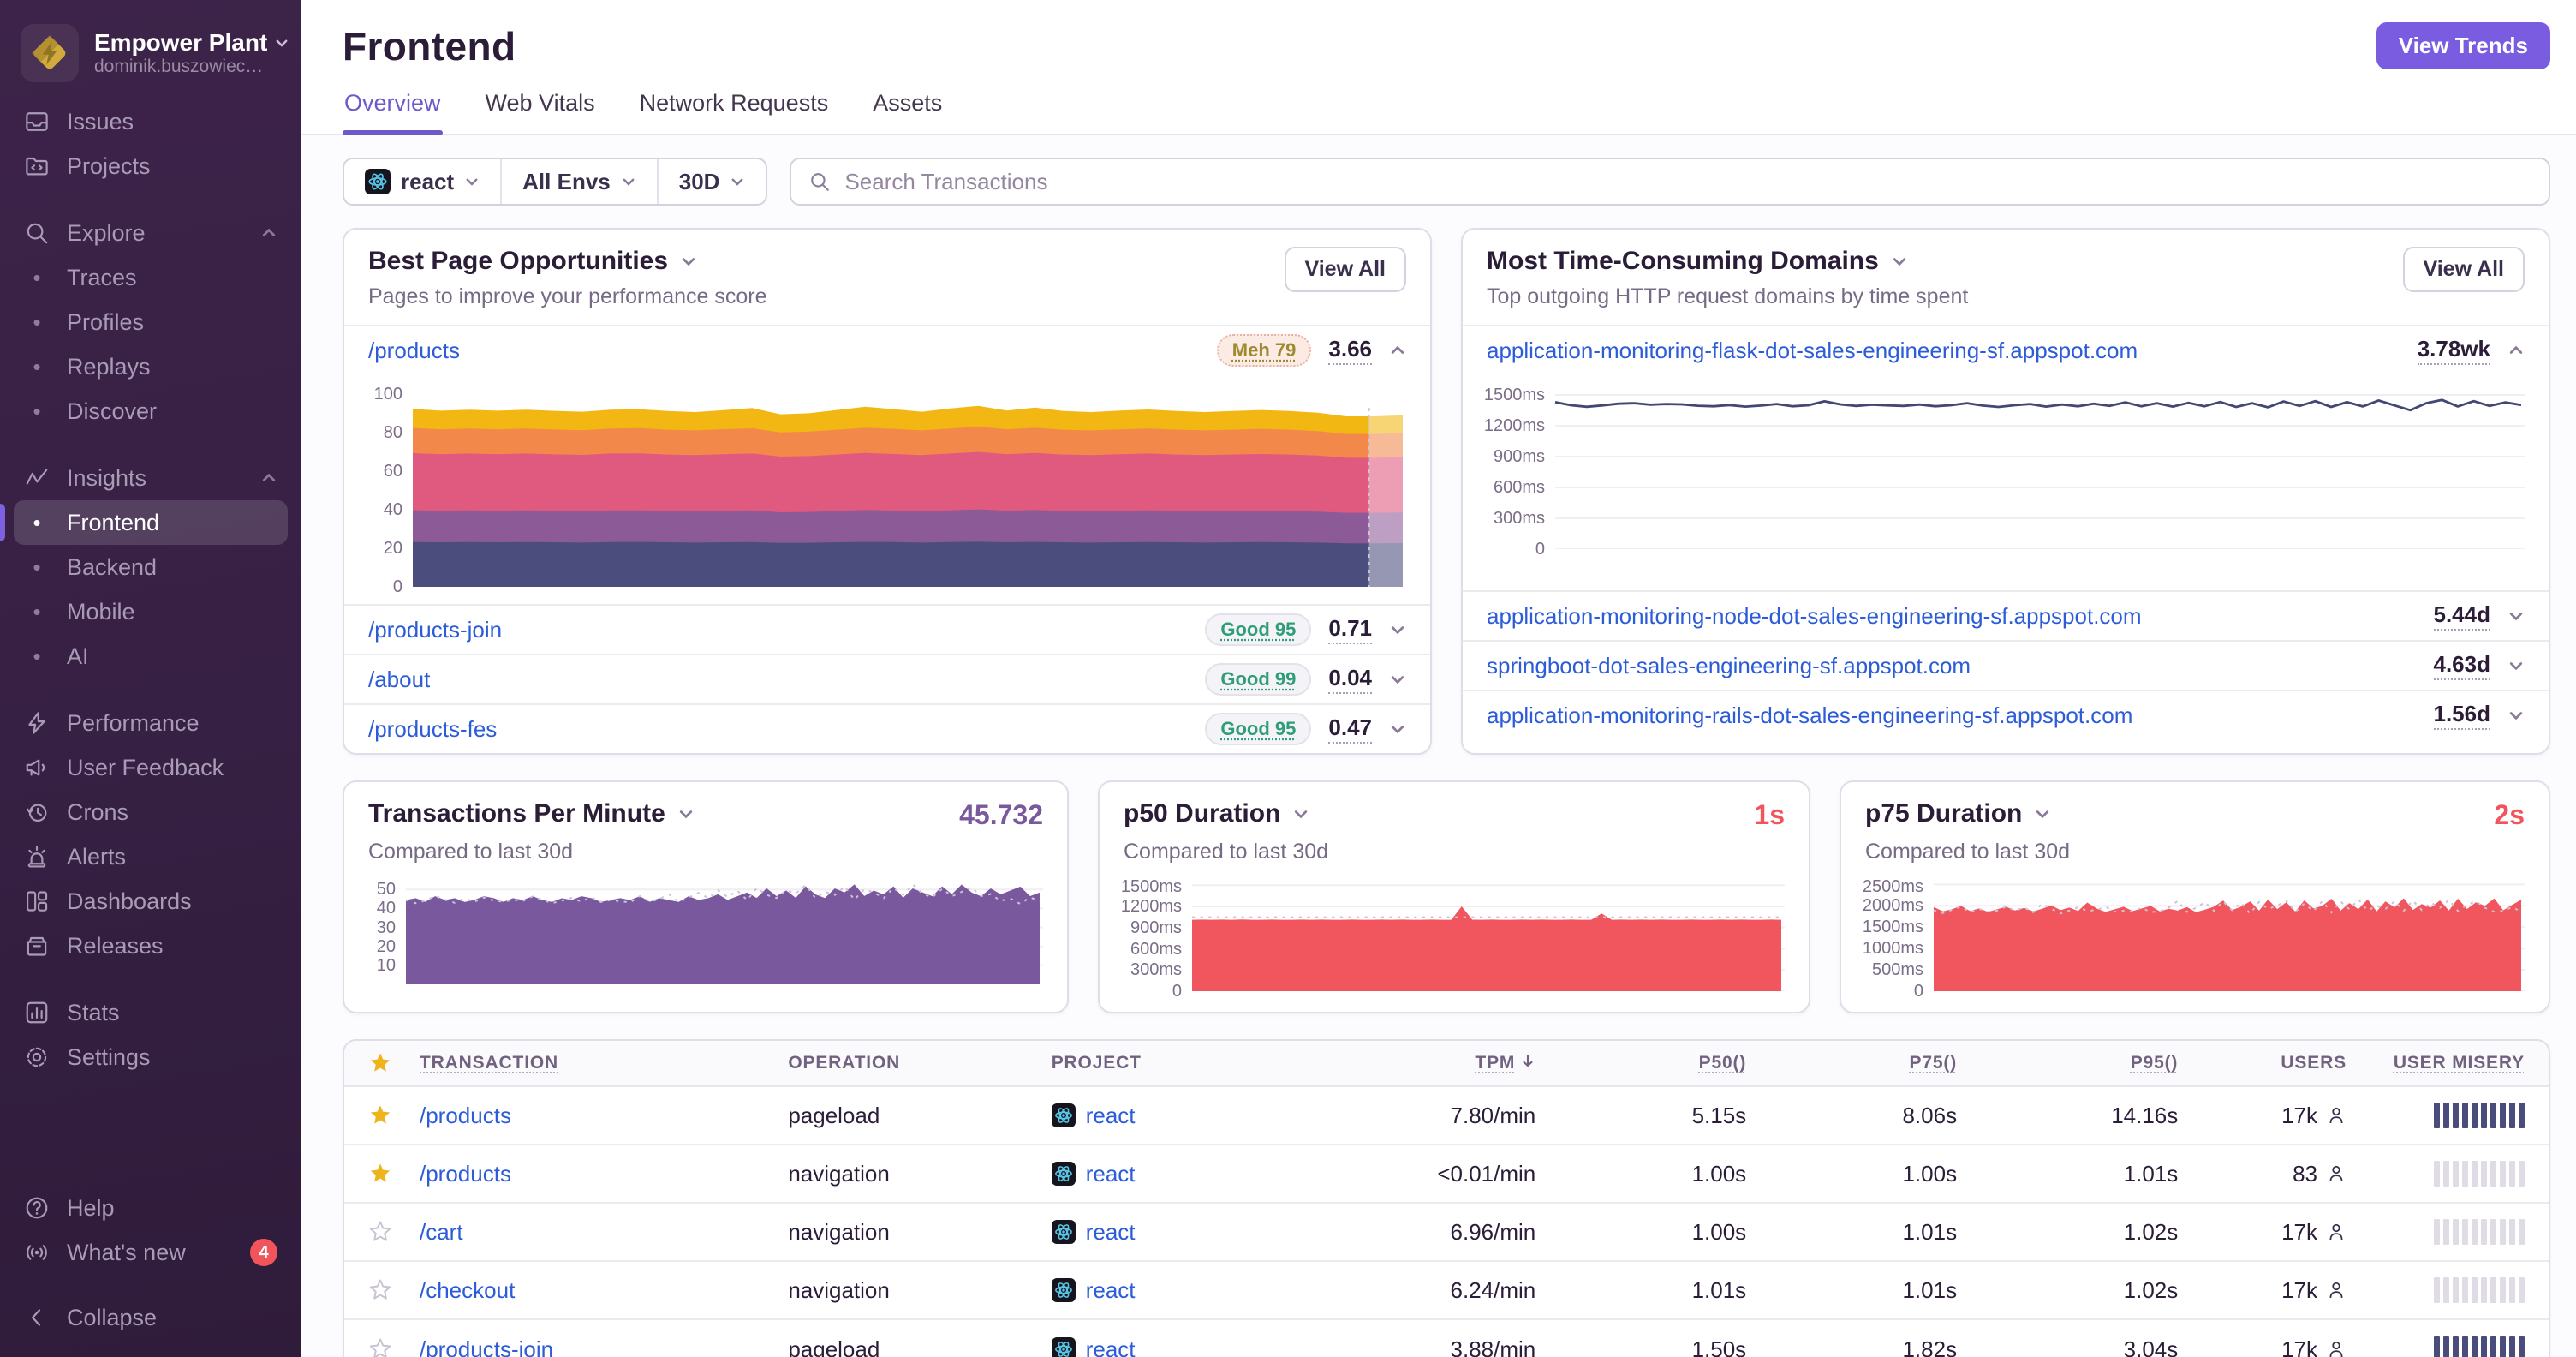 This screenshot has width=2576, height=1357. What do you see at coordinates (150, 856) in the screenshot?
I see `sidebar-item-alerts: Alerts` at bounding box center [150, 856].